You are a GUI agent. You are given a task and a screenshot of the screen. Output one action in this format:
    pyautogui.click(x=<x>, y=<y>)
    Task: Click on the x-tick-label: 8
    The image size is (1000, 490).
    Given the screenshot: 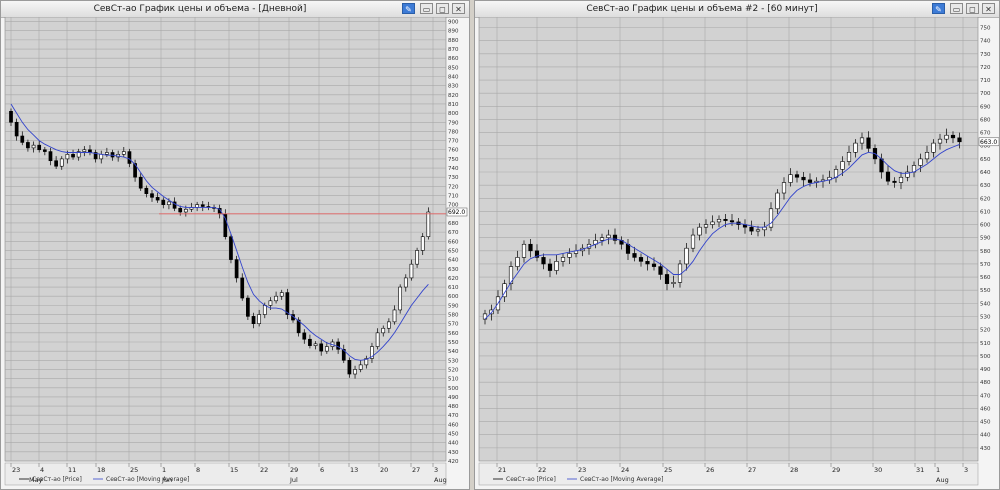 What is the action you would take?
    pyautogui.click(x=198, y=470)
    